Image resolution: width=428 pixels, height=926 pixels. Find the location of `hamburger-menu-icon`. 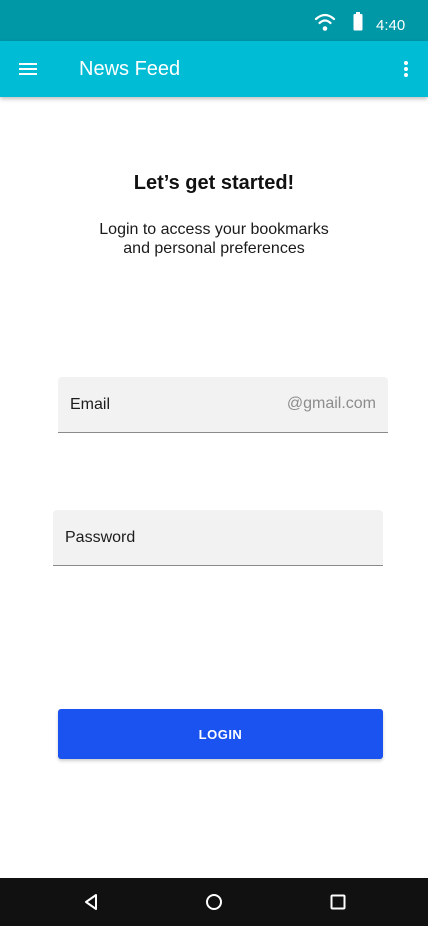

hamburger-menu-icon is located at coordinates (28, 69).